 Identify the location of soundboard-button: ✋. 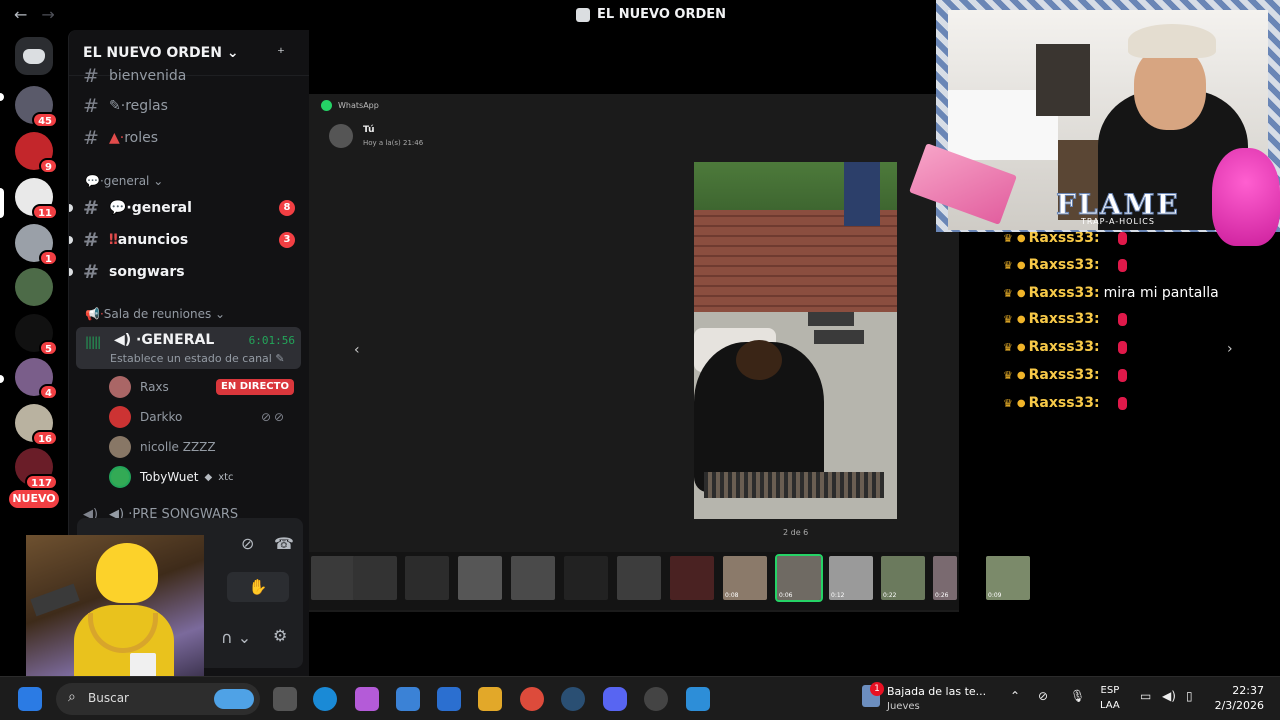
(258, 587).